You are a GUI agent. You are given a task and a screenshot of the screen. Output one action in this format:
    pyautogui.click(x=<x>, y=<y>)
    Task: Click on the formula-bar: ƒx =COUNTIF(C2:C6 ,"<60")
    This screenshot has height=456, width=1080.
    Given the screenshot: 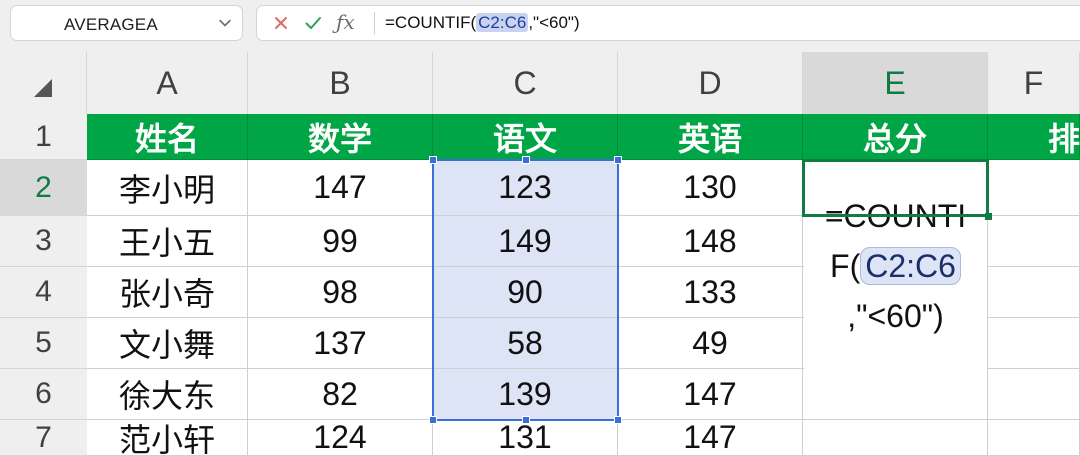 What is the action you would take?
    pyautogui.click(x=668, y=23)
    